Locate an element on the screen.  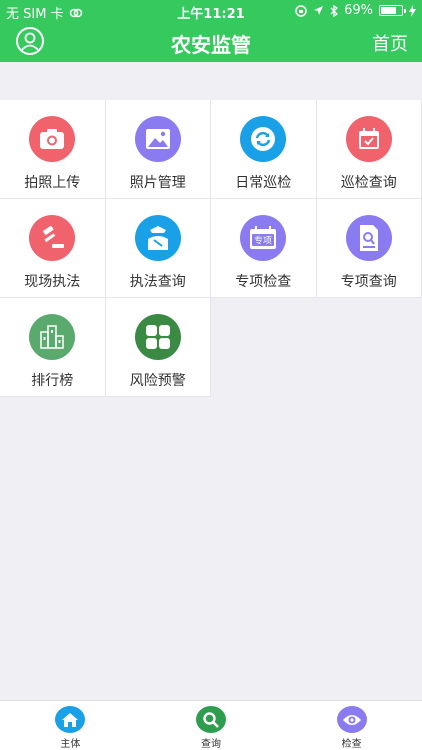
image-icon is located at coordinates (157, 139).